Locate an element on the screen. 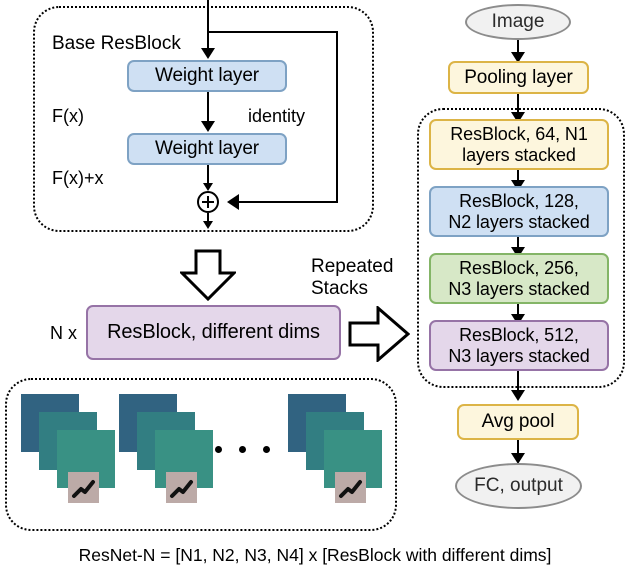 The height and width of the screenshot is (580, 630). down-block-arrow is located at coordinates (208, 275).